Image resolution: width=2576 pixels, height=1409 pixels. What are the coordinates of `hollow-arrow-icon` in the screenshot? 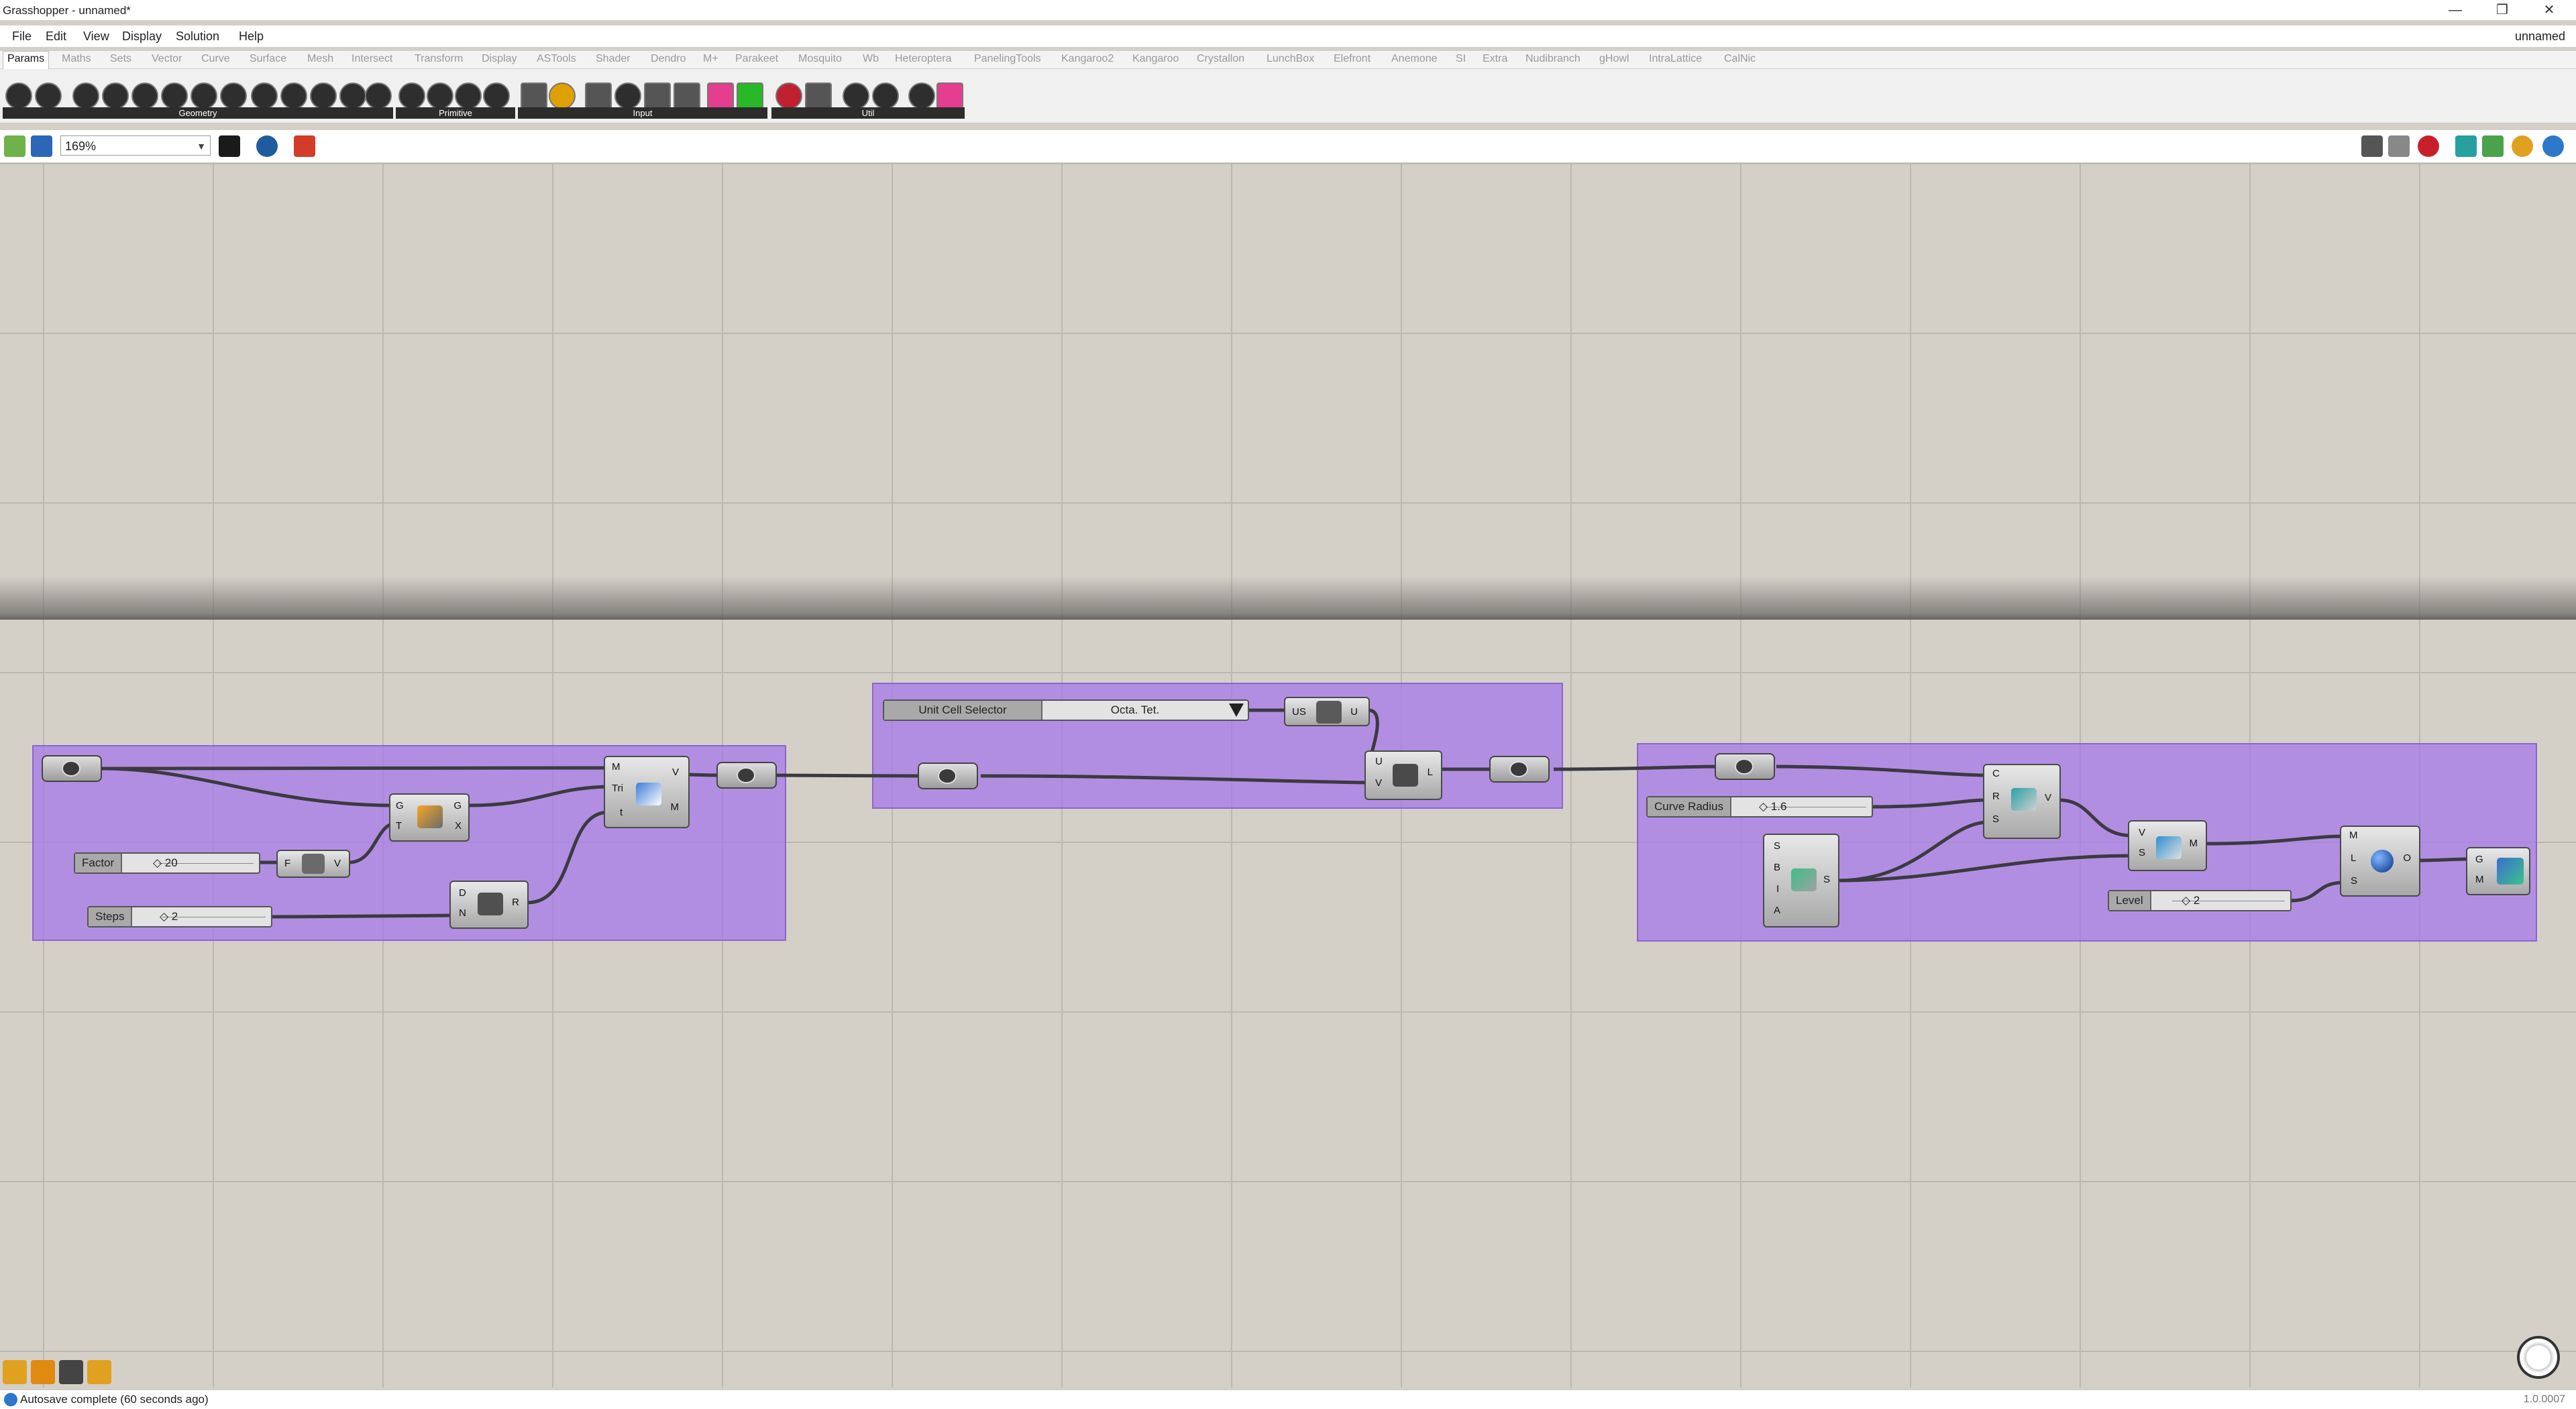 It's located at (885, 95).